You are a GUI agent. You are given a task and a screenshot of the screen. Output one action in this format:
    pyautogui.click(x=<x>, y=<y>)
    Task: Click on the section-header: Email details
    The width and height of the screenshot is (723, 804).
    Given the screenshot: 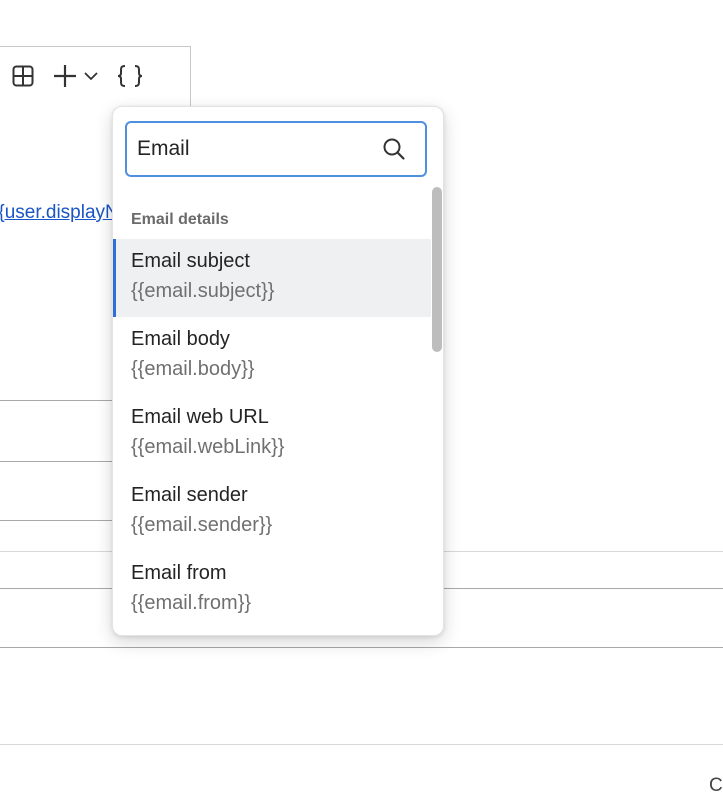 What is the action you would take?
    pyautogui.click(x=180, y=219)
    